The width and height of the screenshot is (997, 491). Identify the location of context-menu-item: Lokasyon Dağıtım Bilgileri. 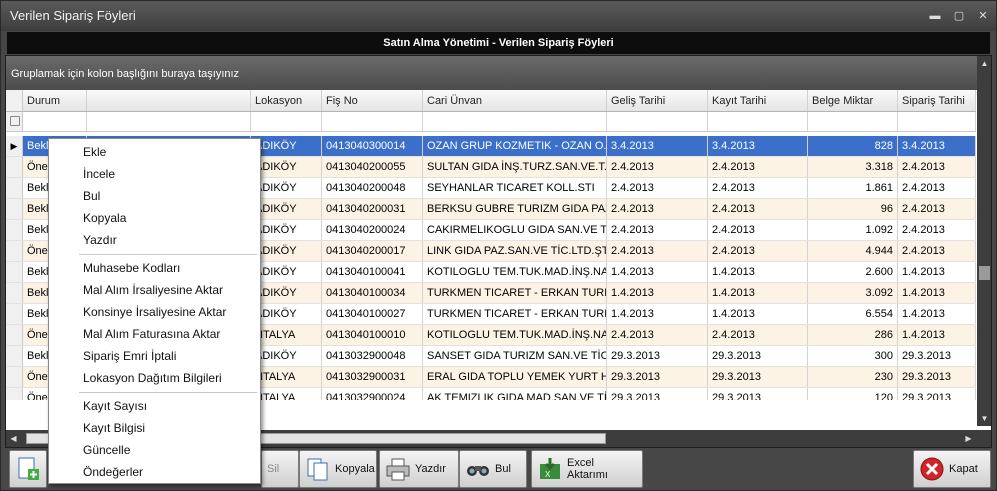
(154, 378).